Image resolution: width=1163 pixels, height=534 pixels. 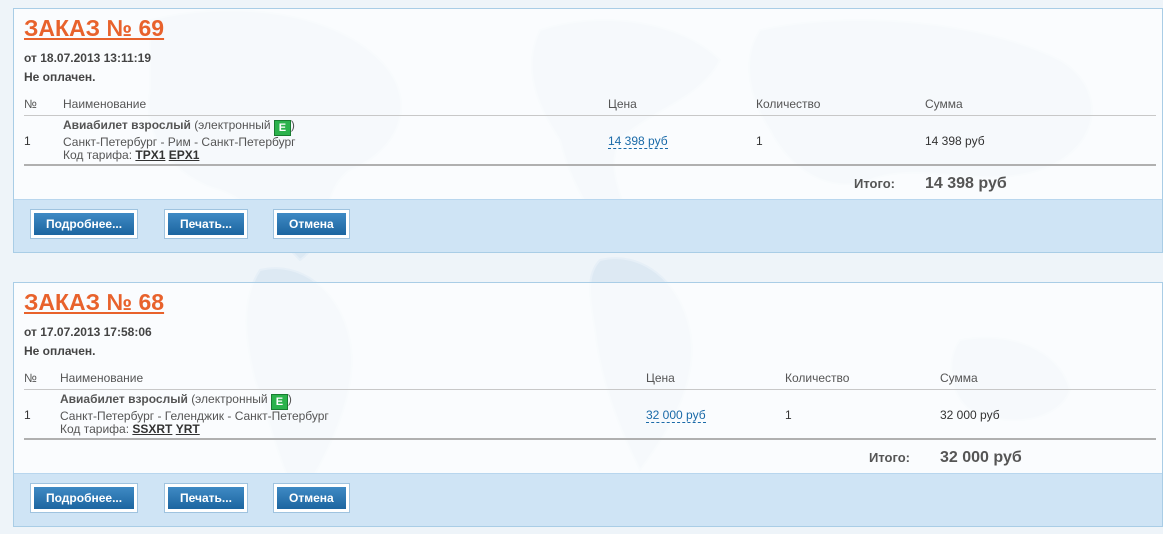 What do you see at coordinates (94, 302) in the screenshot?
I see `order-title-link: ЗАКАЗ № 68` at bounding box center [94, 302].